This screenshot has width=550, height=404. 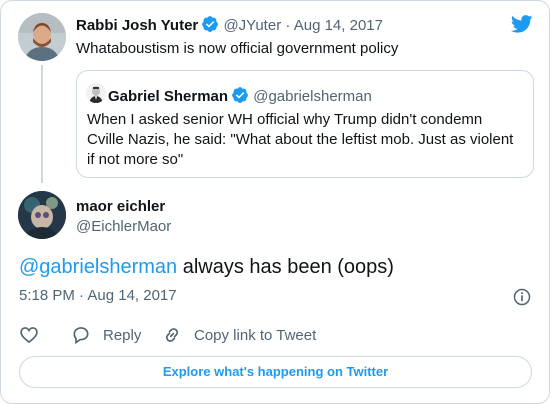 What do you see at coordinates (42, 124) in the screenshot?
I see `thread-connector-line` at bounding box center [42, 124].